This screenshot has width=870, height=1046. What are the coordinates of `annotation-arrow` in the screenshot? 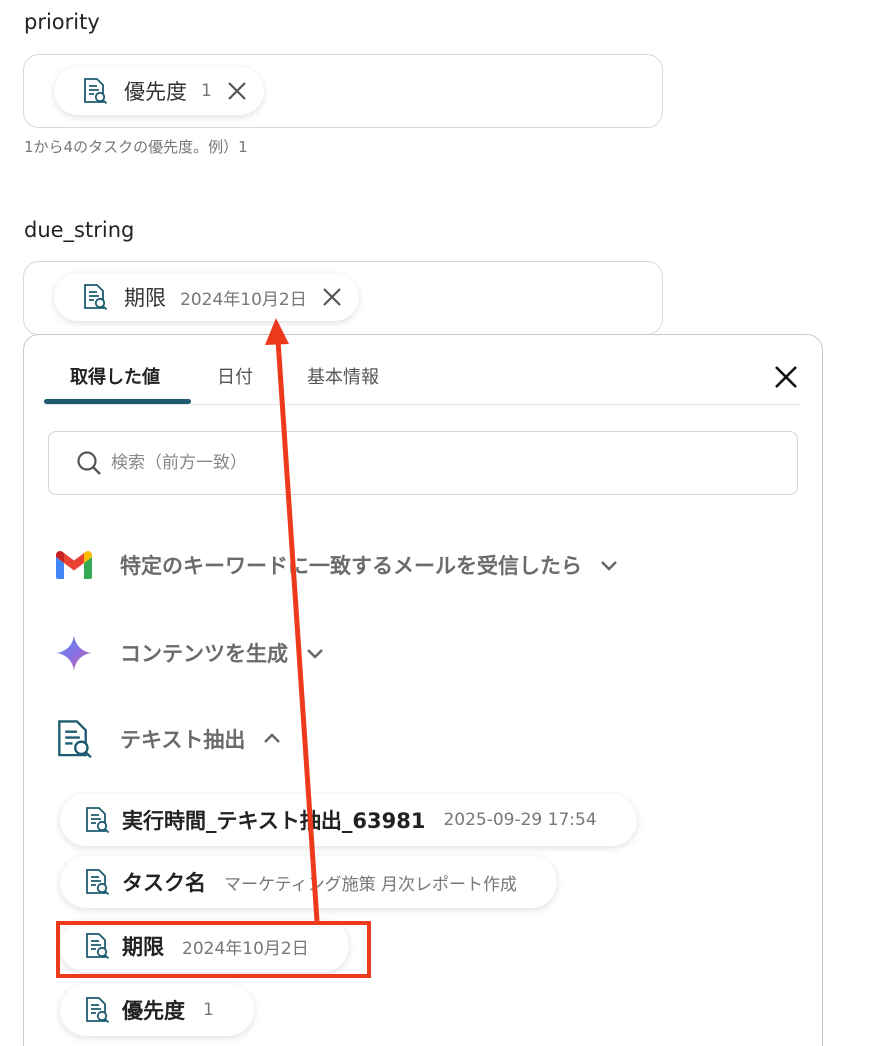 It's located at (292, 620).